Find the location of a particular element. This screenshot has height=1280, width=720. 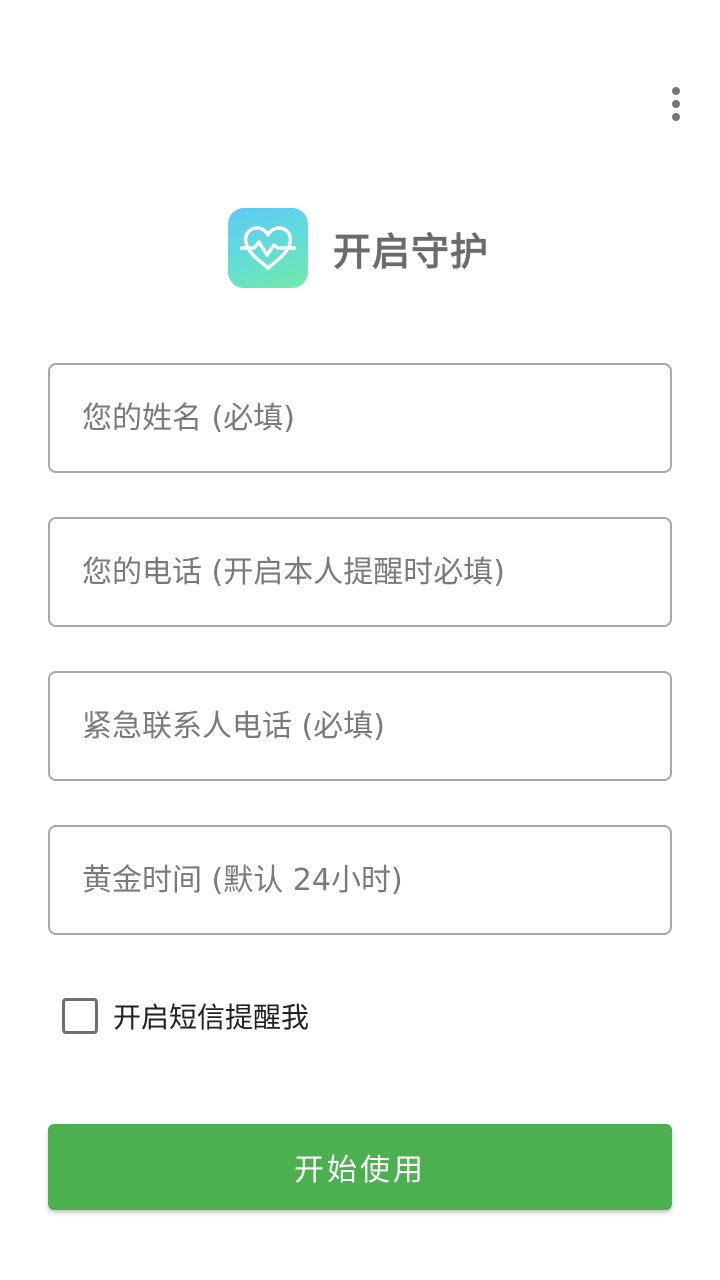

more-vert-icon is located at coordinates (676, 91).